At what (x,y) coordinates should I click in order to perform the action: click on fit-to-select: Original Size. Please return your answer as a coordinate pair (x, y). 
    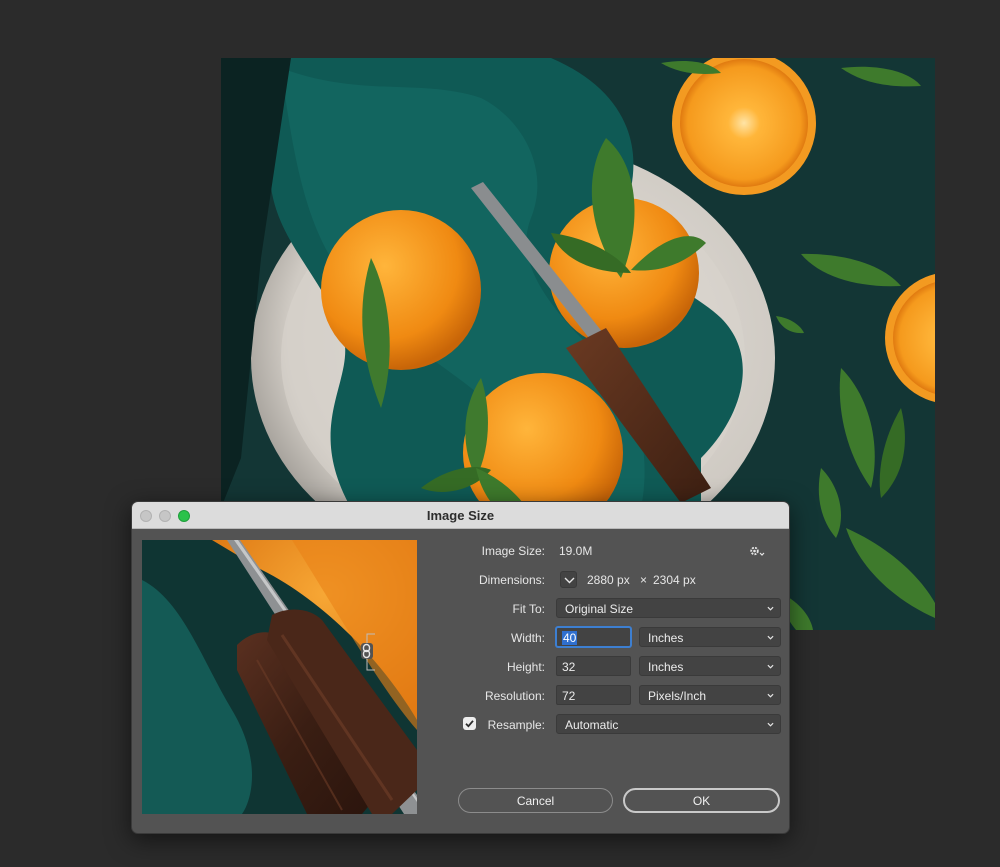
    Looking at the image, I should click on (668, 608).